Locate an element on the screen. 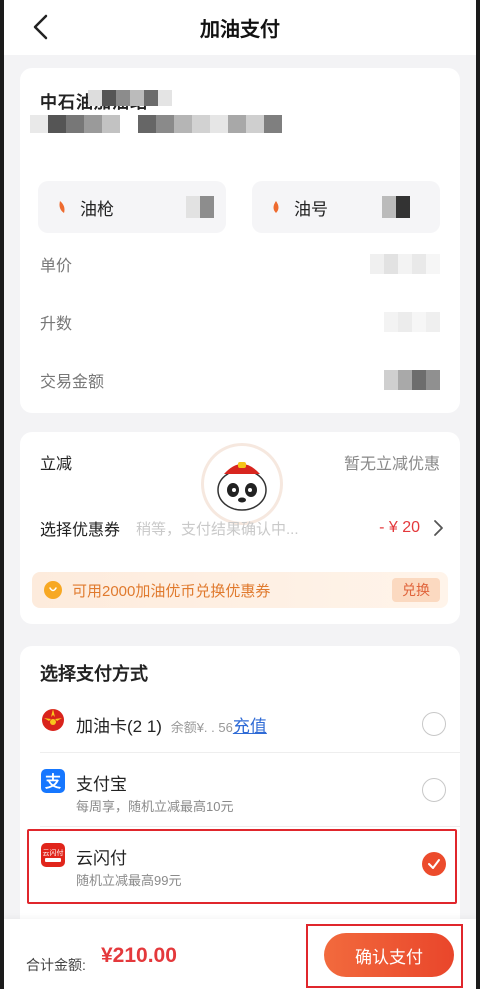  payment-option-fuel-card: 加油卡(2 1) 余额¥. . 56充值 is located at coordinates (240, 723).